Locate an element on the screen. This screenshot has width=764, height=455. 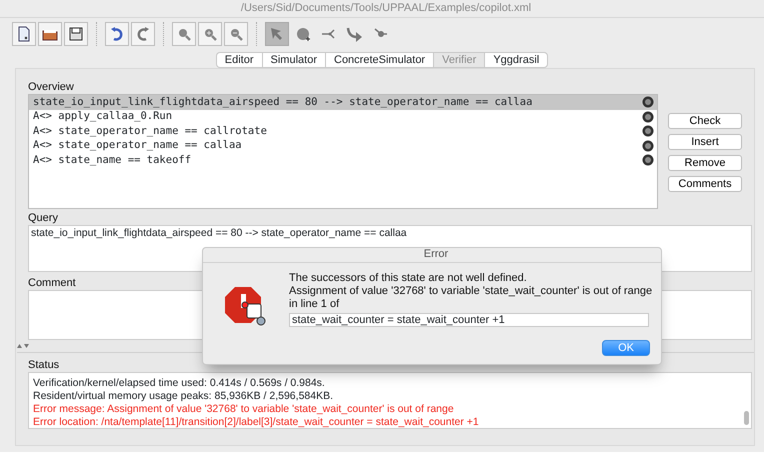
query-text: A<> state_name == takeoff is located at coordinates (112, 160).